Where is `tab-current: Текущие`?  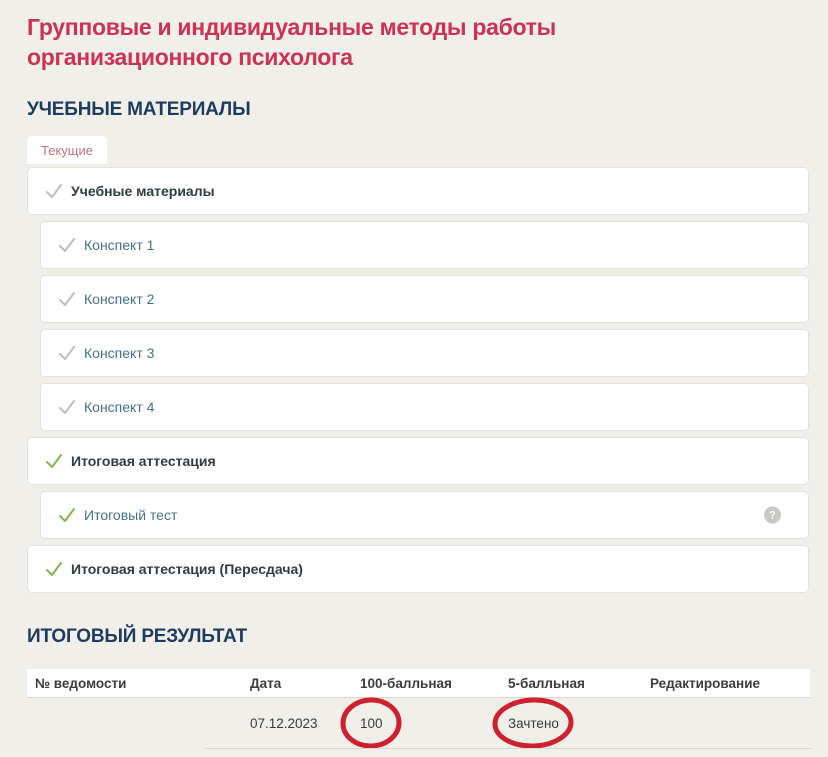
tab-current: Текущие is located at coordinates (67, 150).